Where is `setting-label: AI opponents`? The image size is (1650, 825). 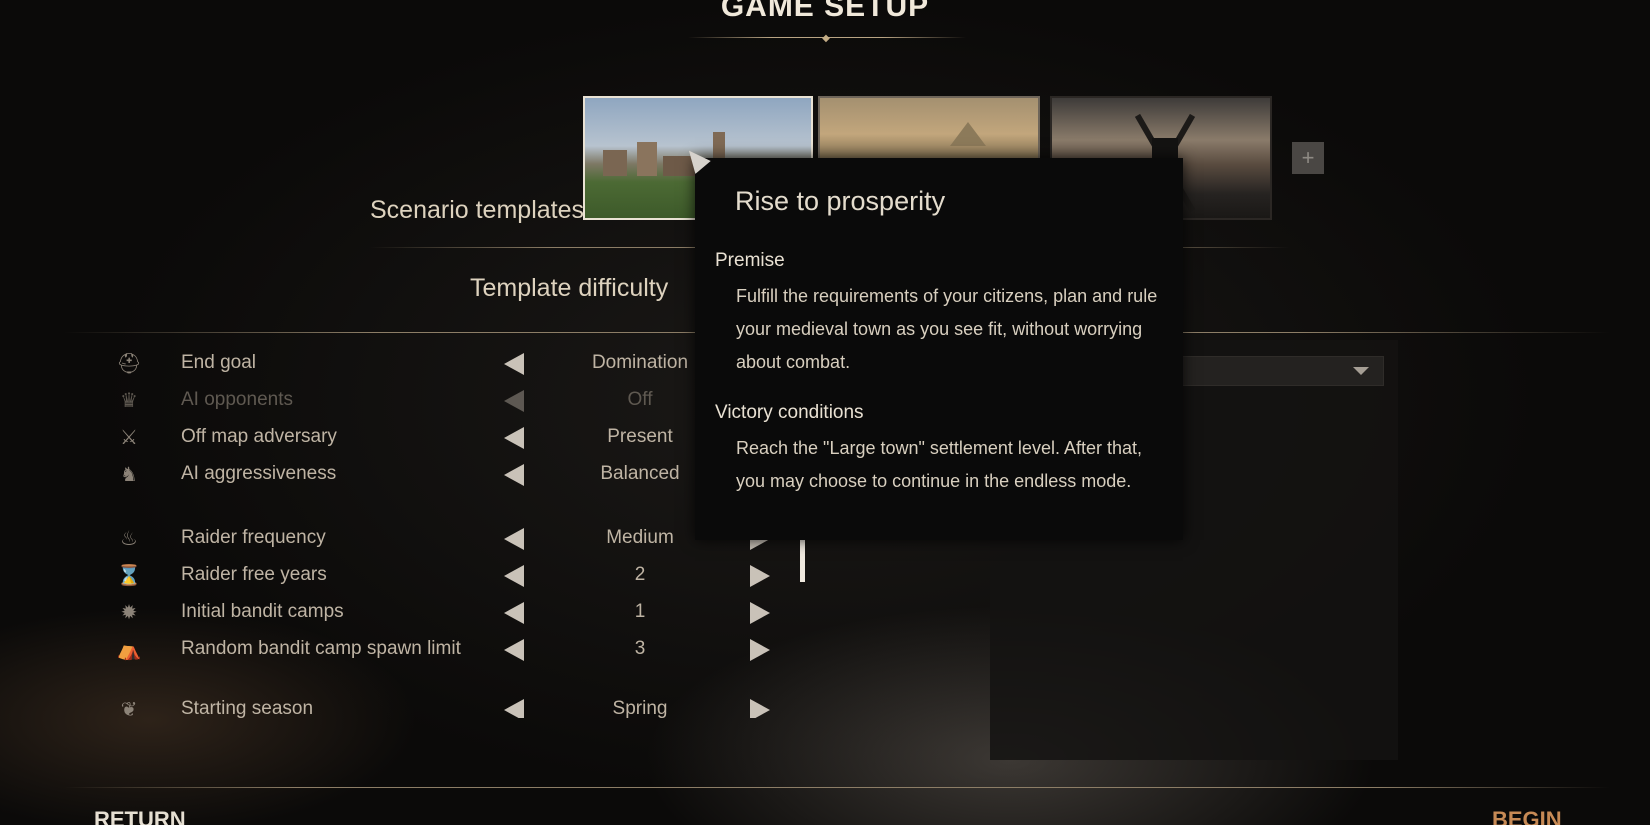
setting-label: AI opponents is located at coordinates (237, 399).